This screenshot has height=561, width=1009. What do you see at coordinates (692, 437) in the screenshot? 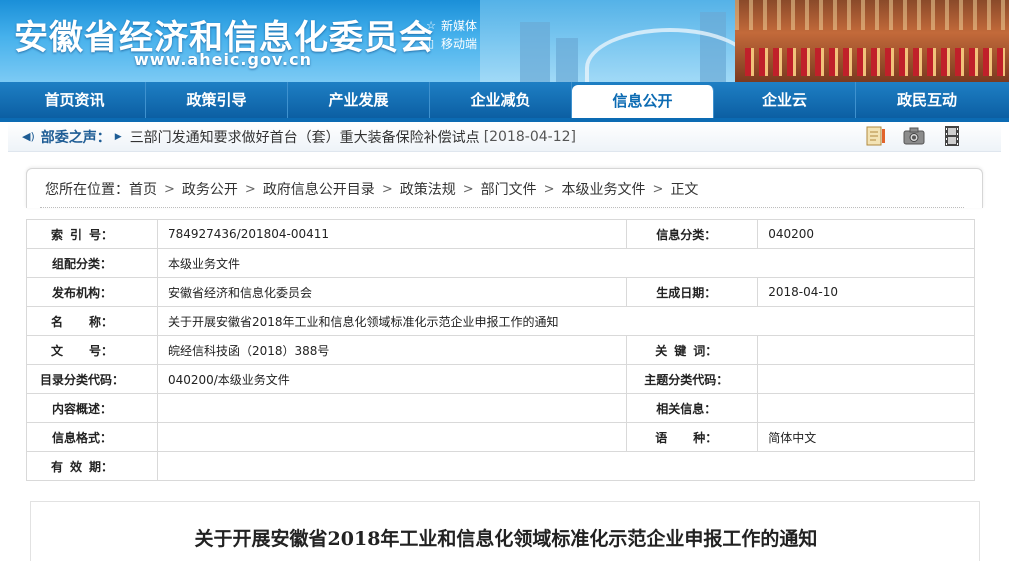
I see `info-key-language: 语种：` at bounding box center [692, 437].